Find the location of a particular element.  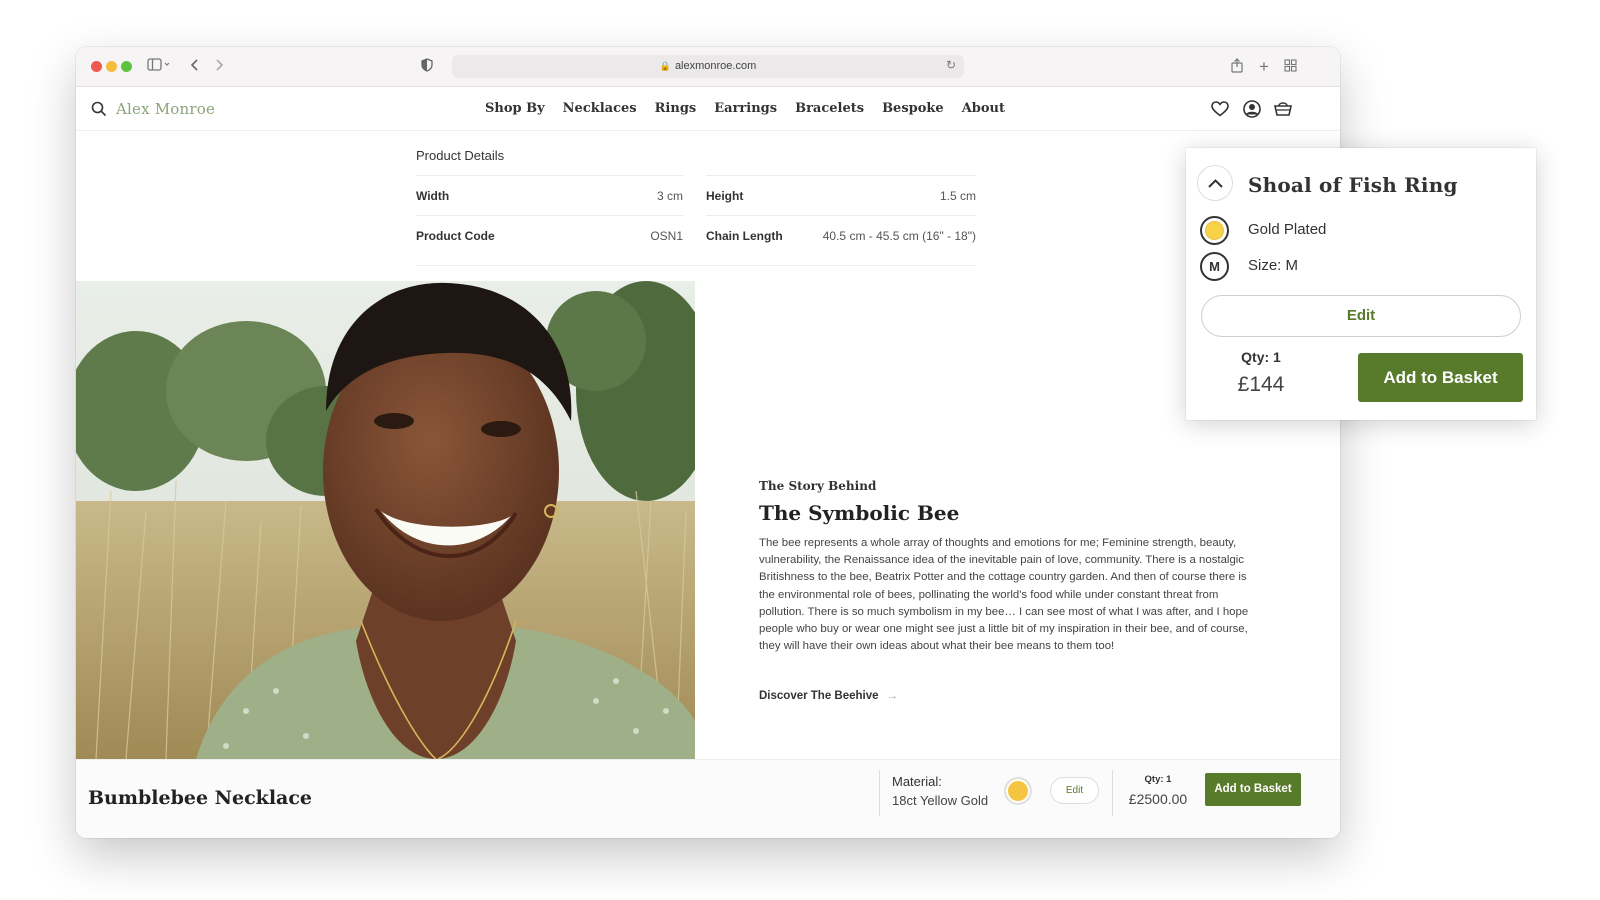

menu-about: About is located at coordinates (983, 108).